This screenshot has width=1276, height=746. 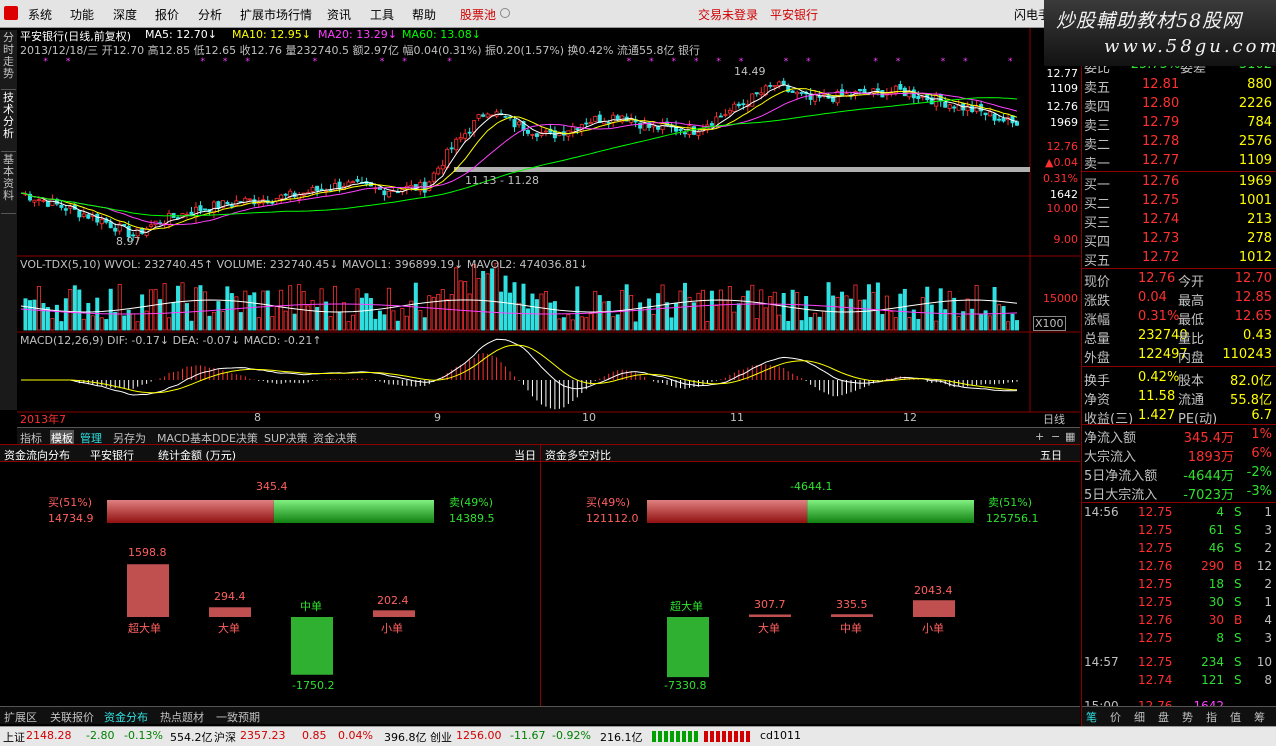 What do you see at coordinates (1155, 602) in the screenshot?
I see `tick-price: 12.75` at bounding box center [1155, 602].